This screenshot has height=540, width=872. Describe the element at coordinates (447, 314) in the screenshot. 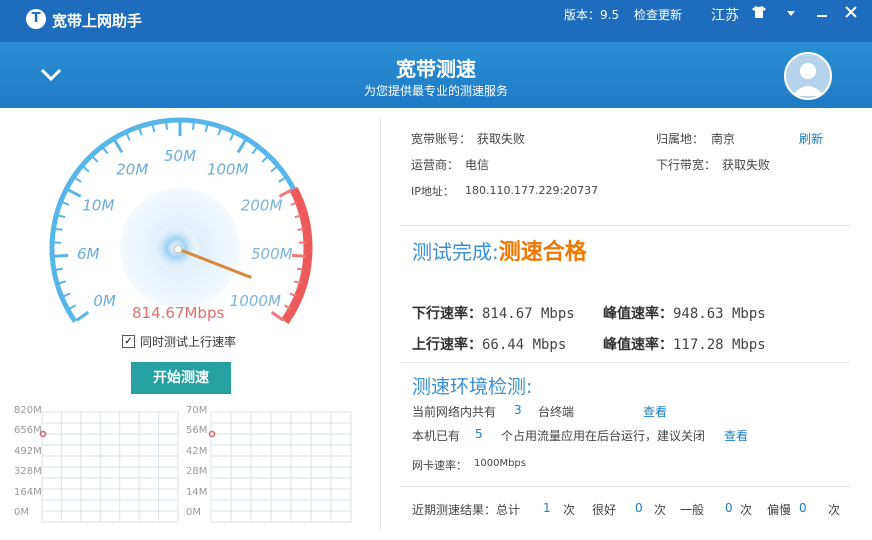

I see `download-label: 下行速率：` at that location.